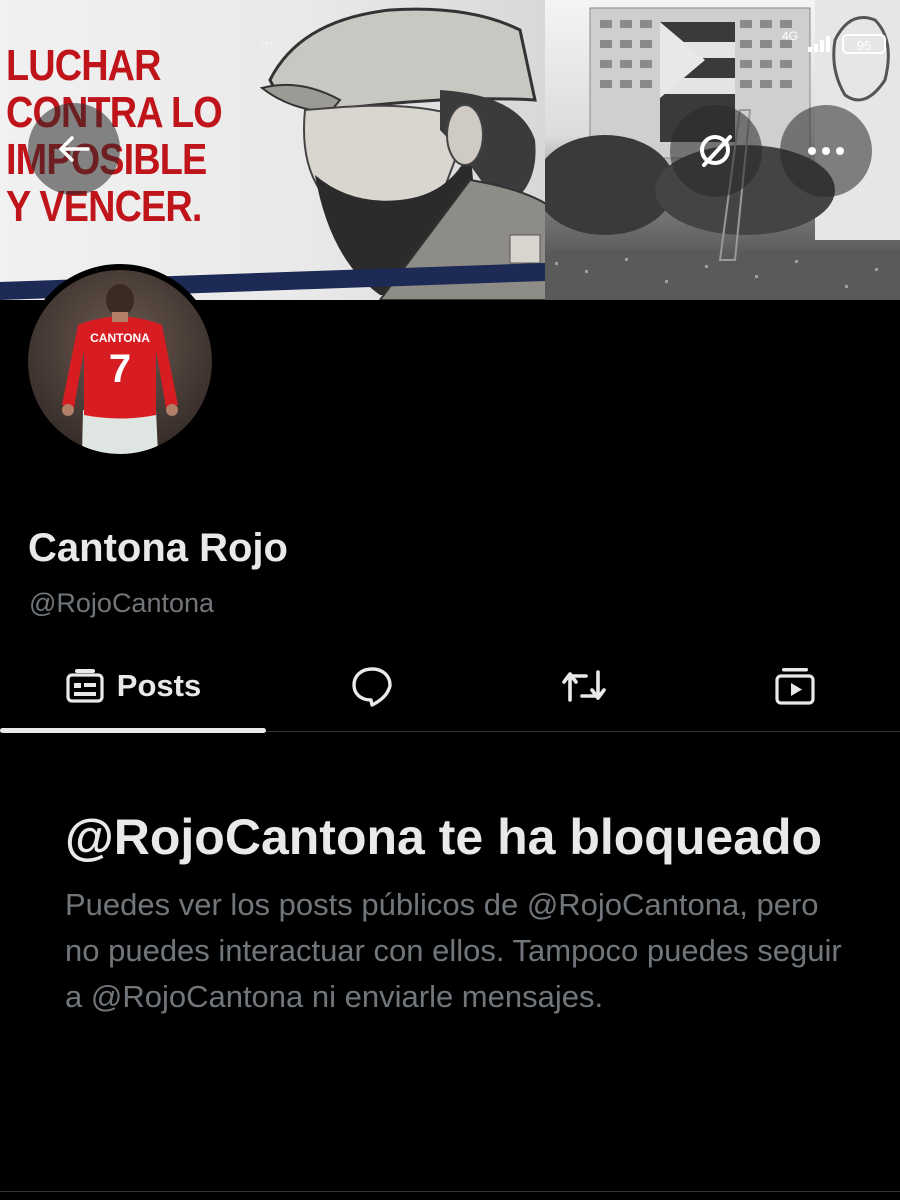  Describe the element at coordinates (159, 685) in the screenshot. I see `tab-posts-label: Posts` at that location.